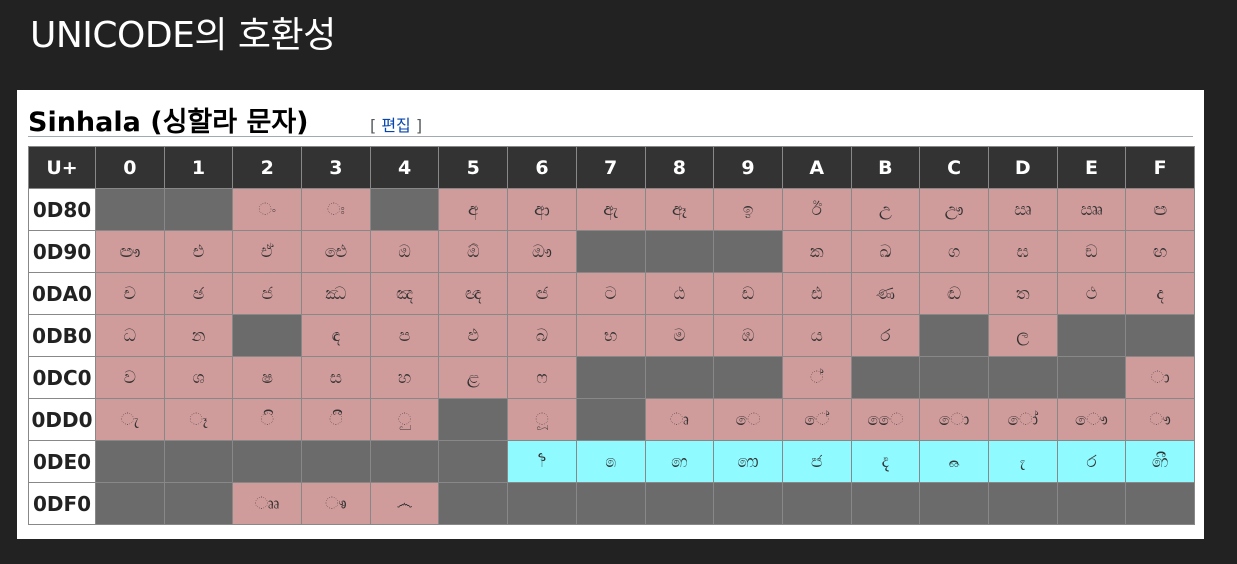 The image size is (1237, 564). Describe the element at coordinates (336, 377) in the screenshot. I see `character-cell: ස` at that location.